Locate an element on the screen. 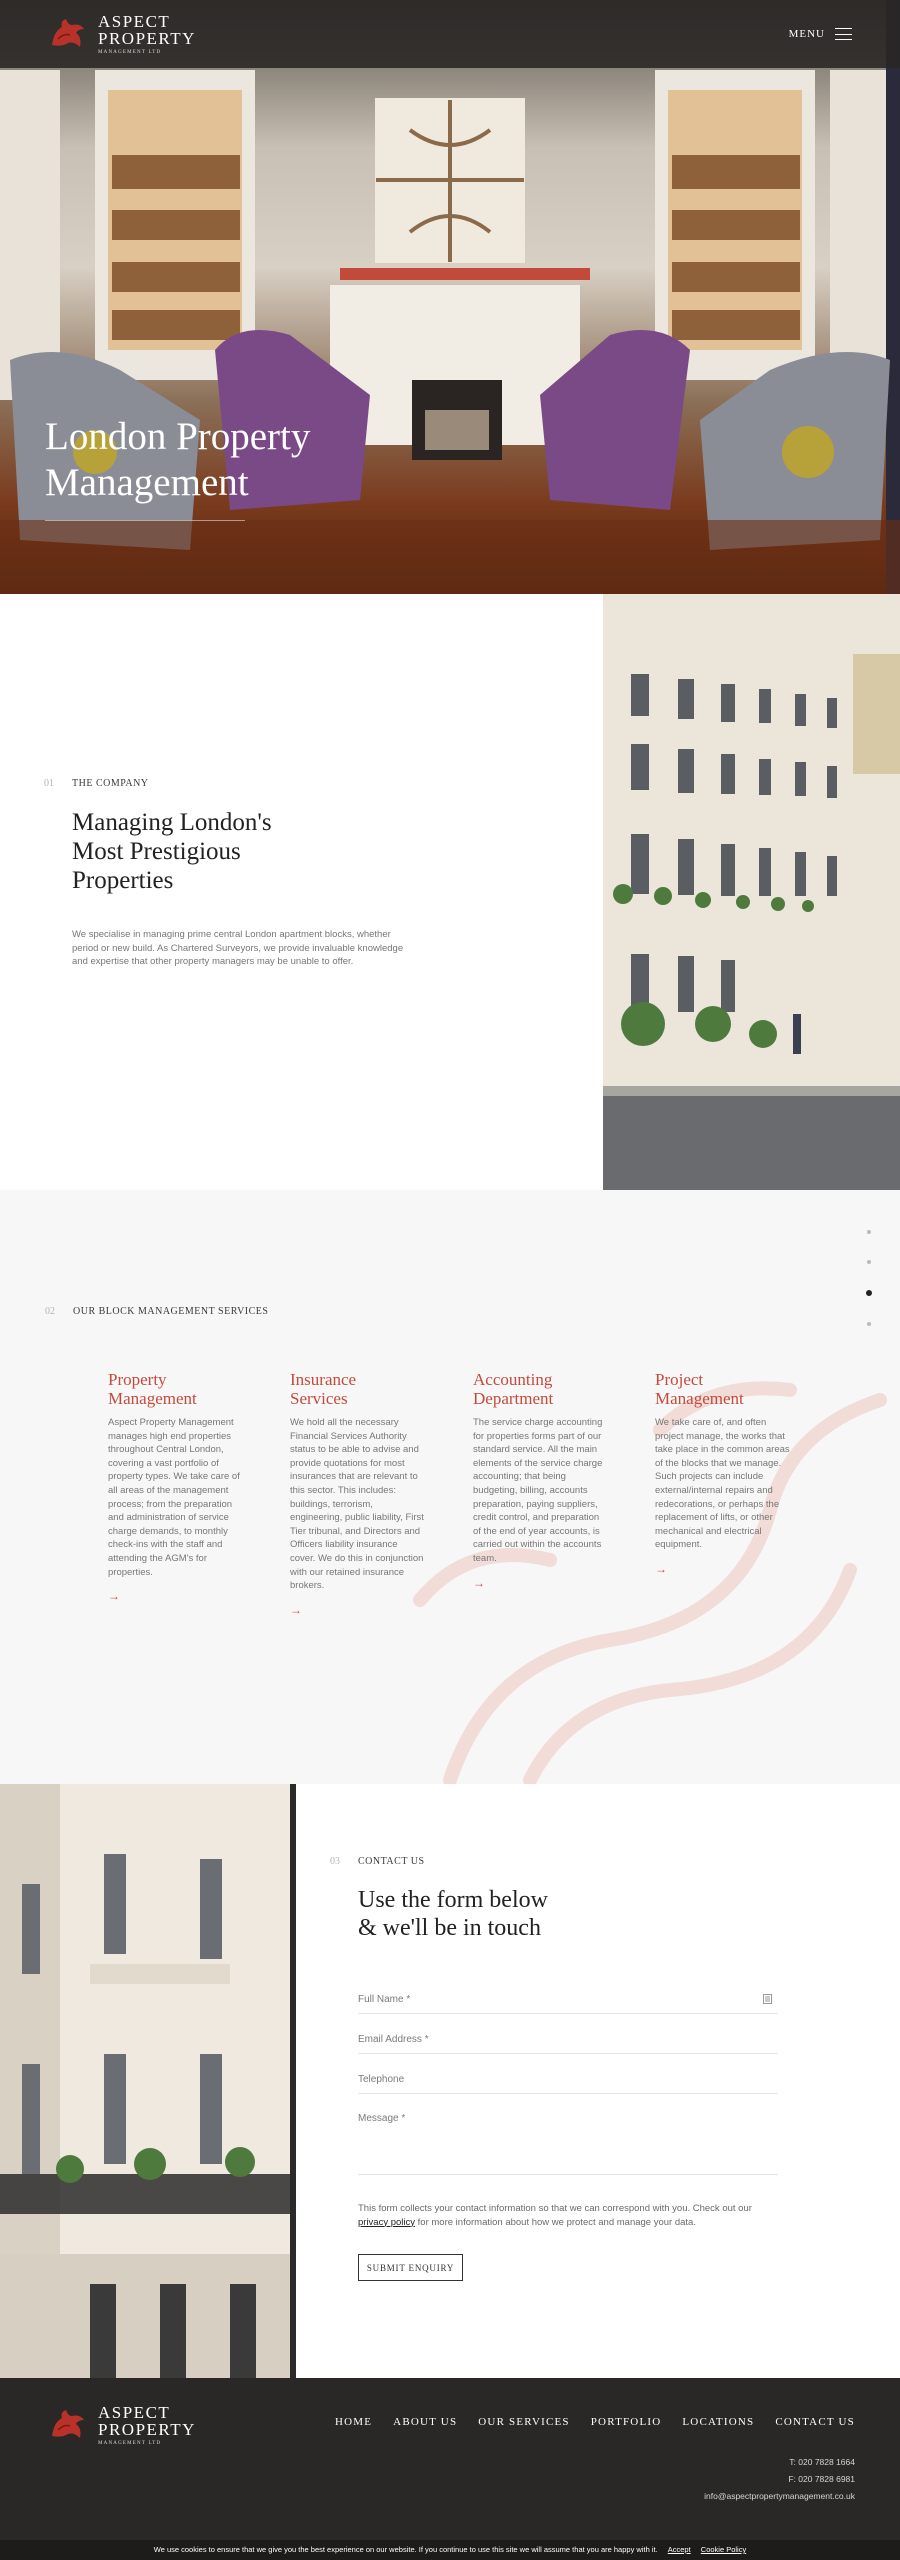 This screenshot has height=2560, width=900. contact-card-icon is located at coordinates (767, 1999).